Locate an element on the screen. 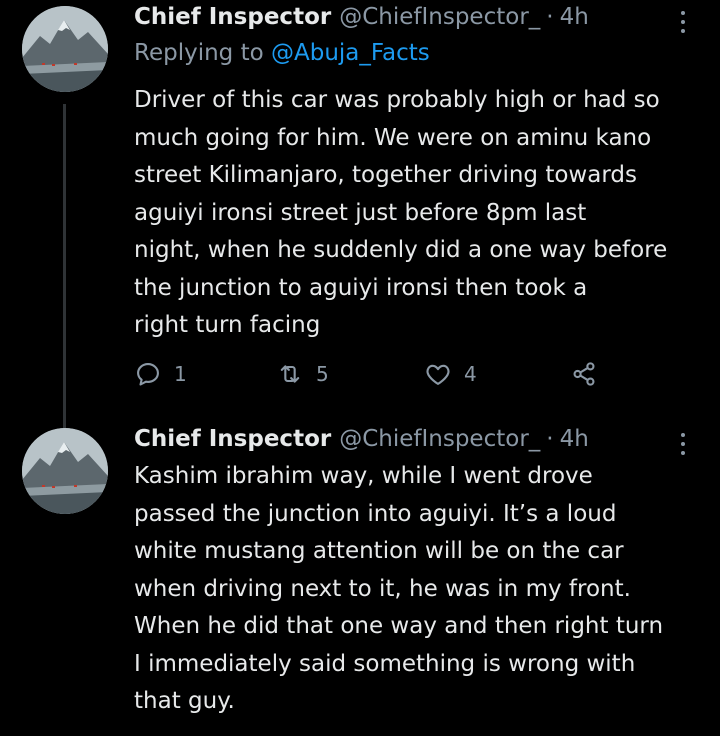 Image resolution: width=720 pixels, height=736 pixels. thread-connector is located at coordinates (64, 269).